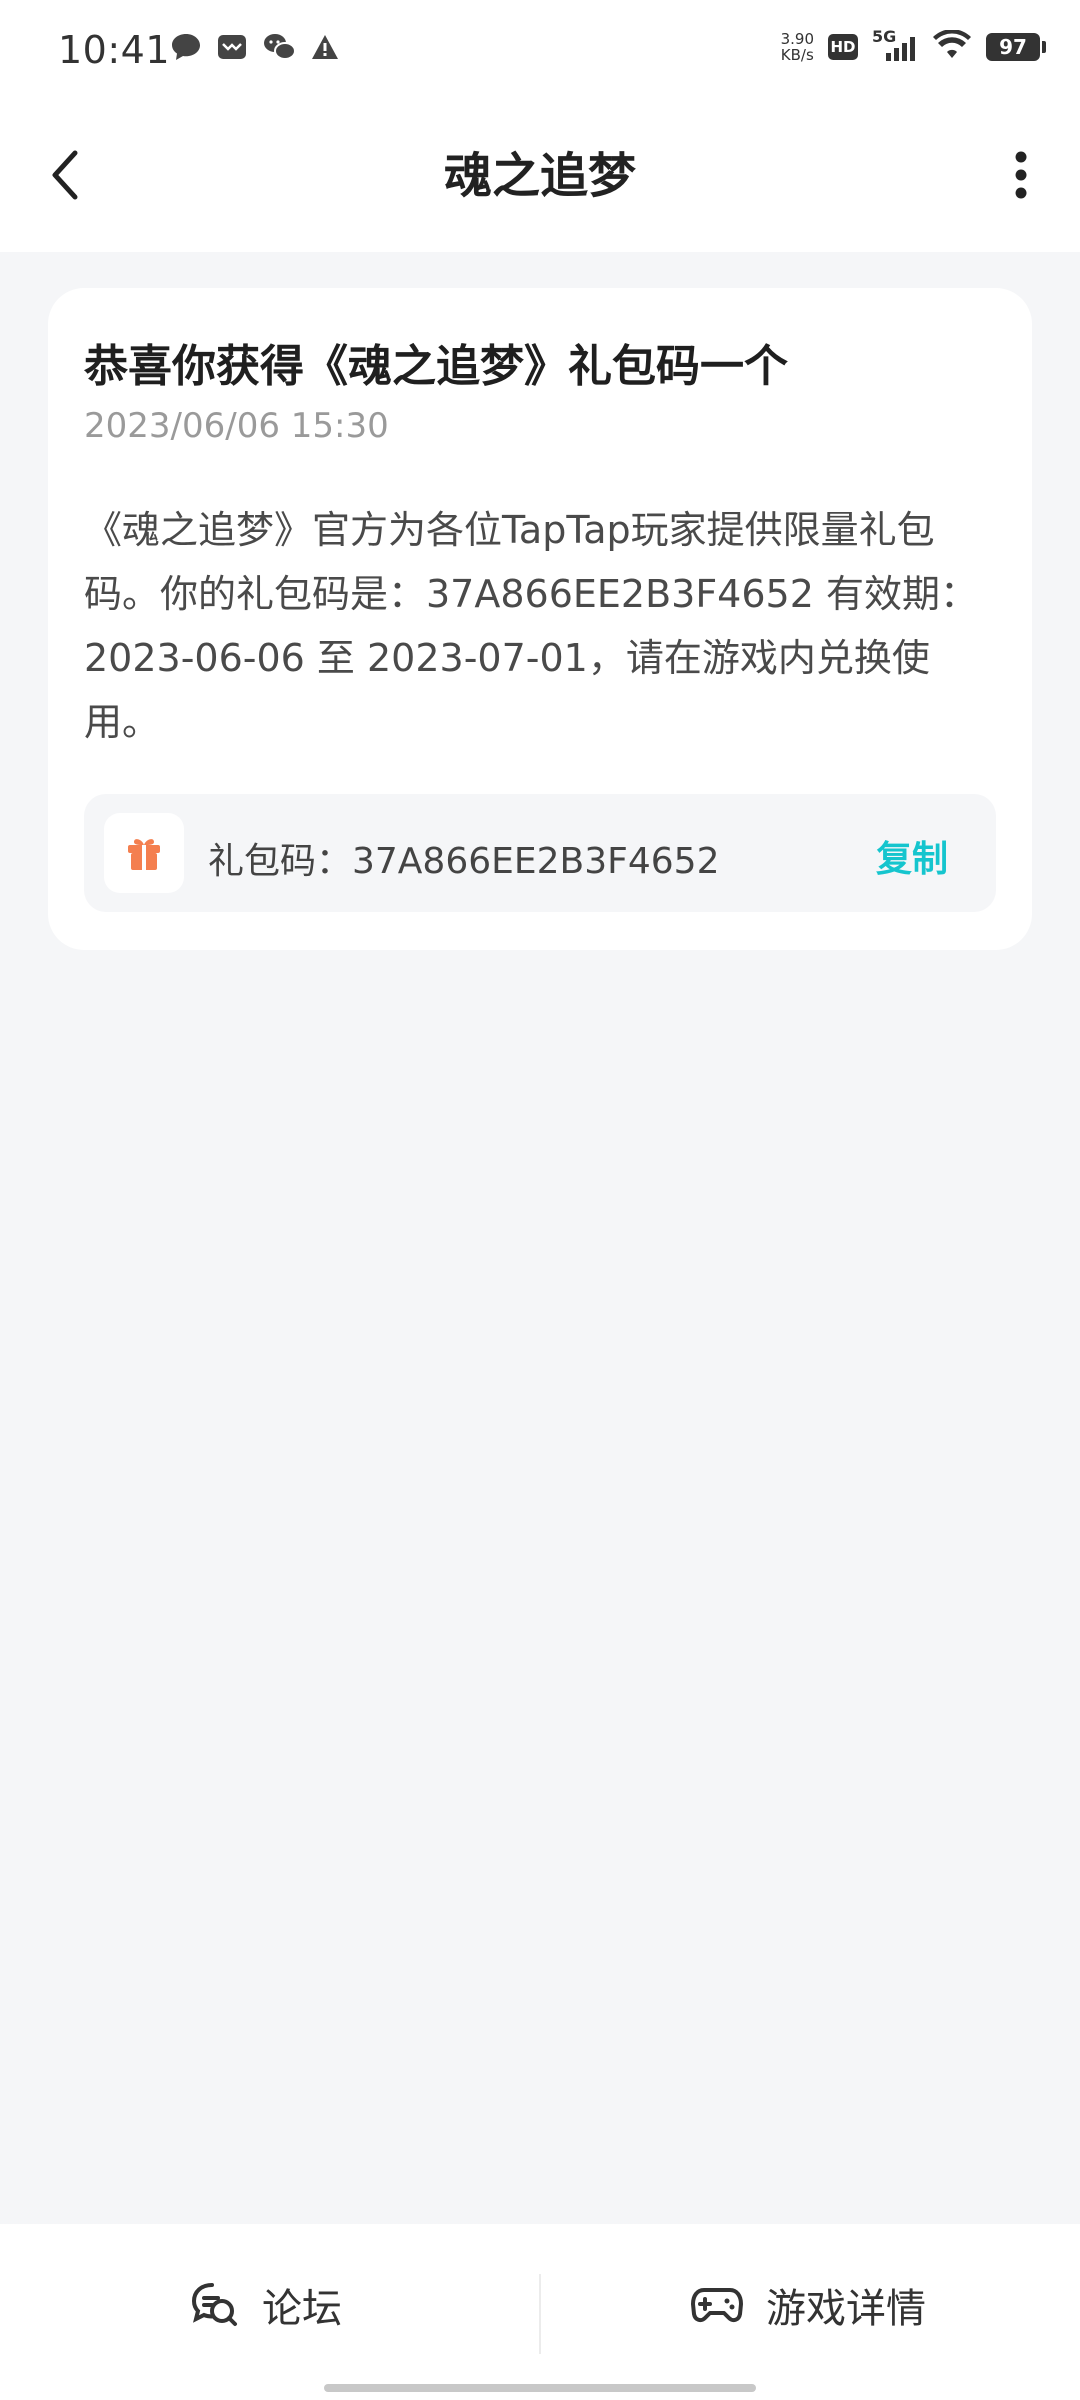 Image resolution: width=1080 pixels, height=2400 pixels. I want to click on warning-icon, so click(325, 49).